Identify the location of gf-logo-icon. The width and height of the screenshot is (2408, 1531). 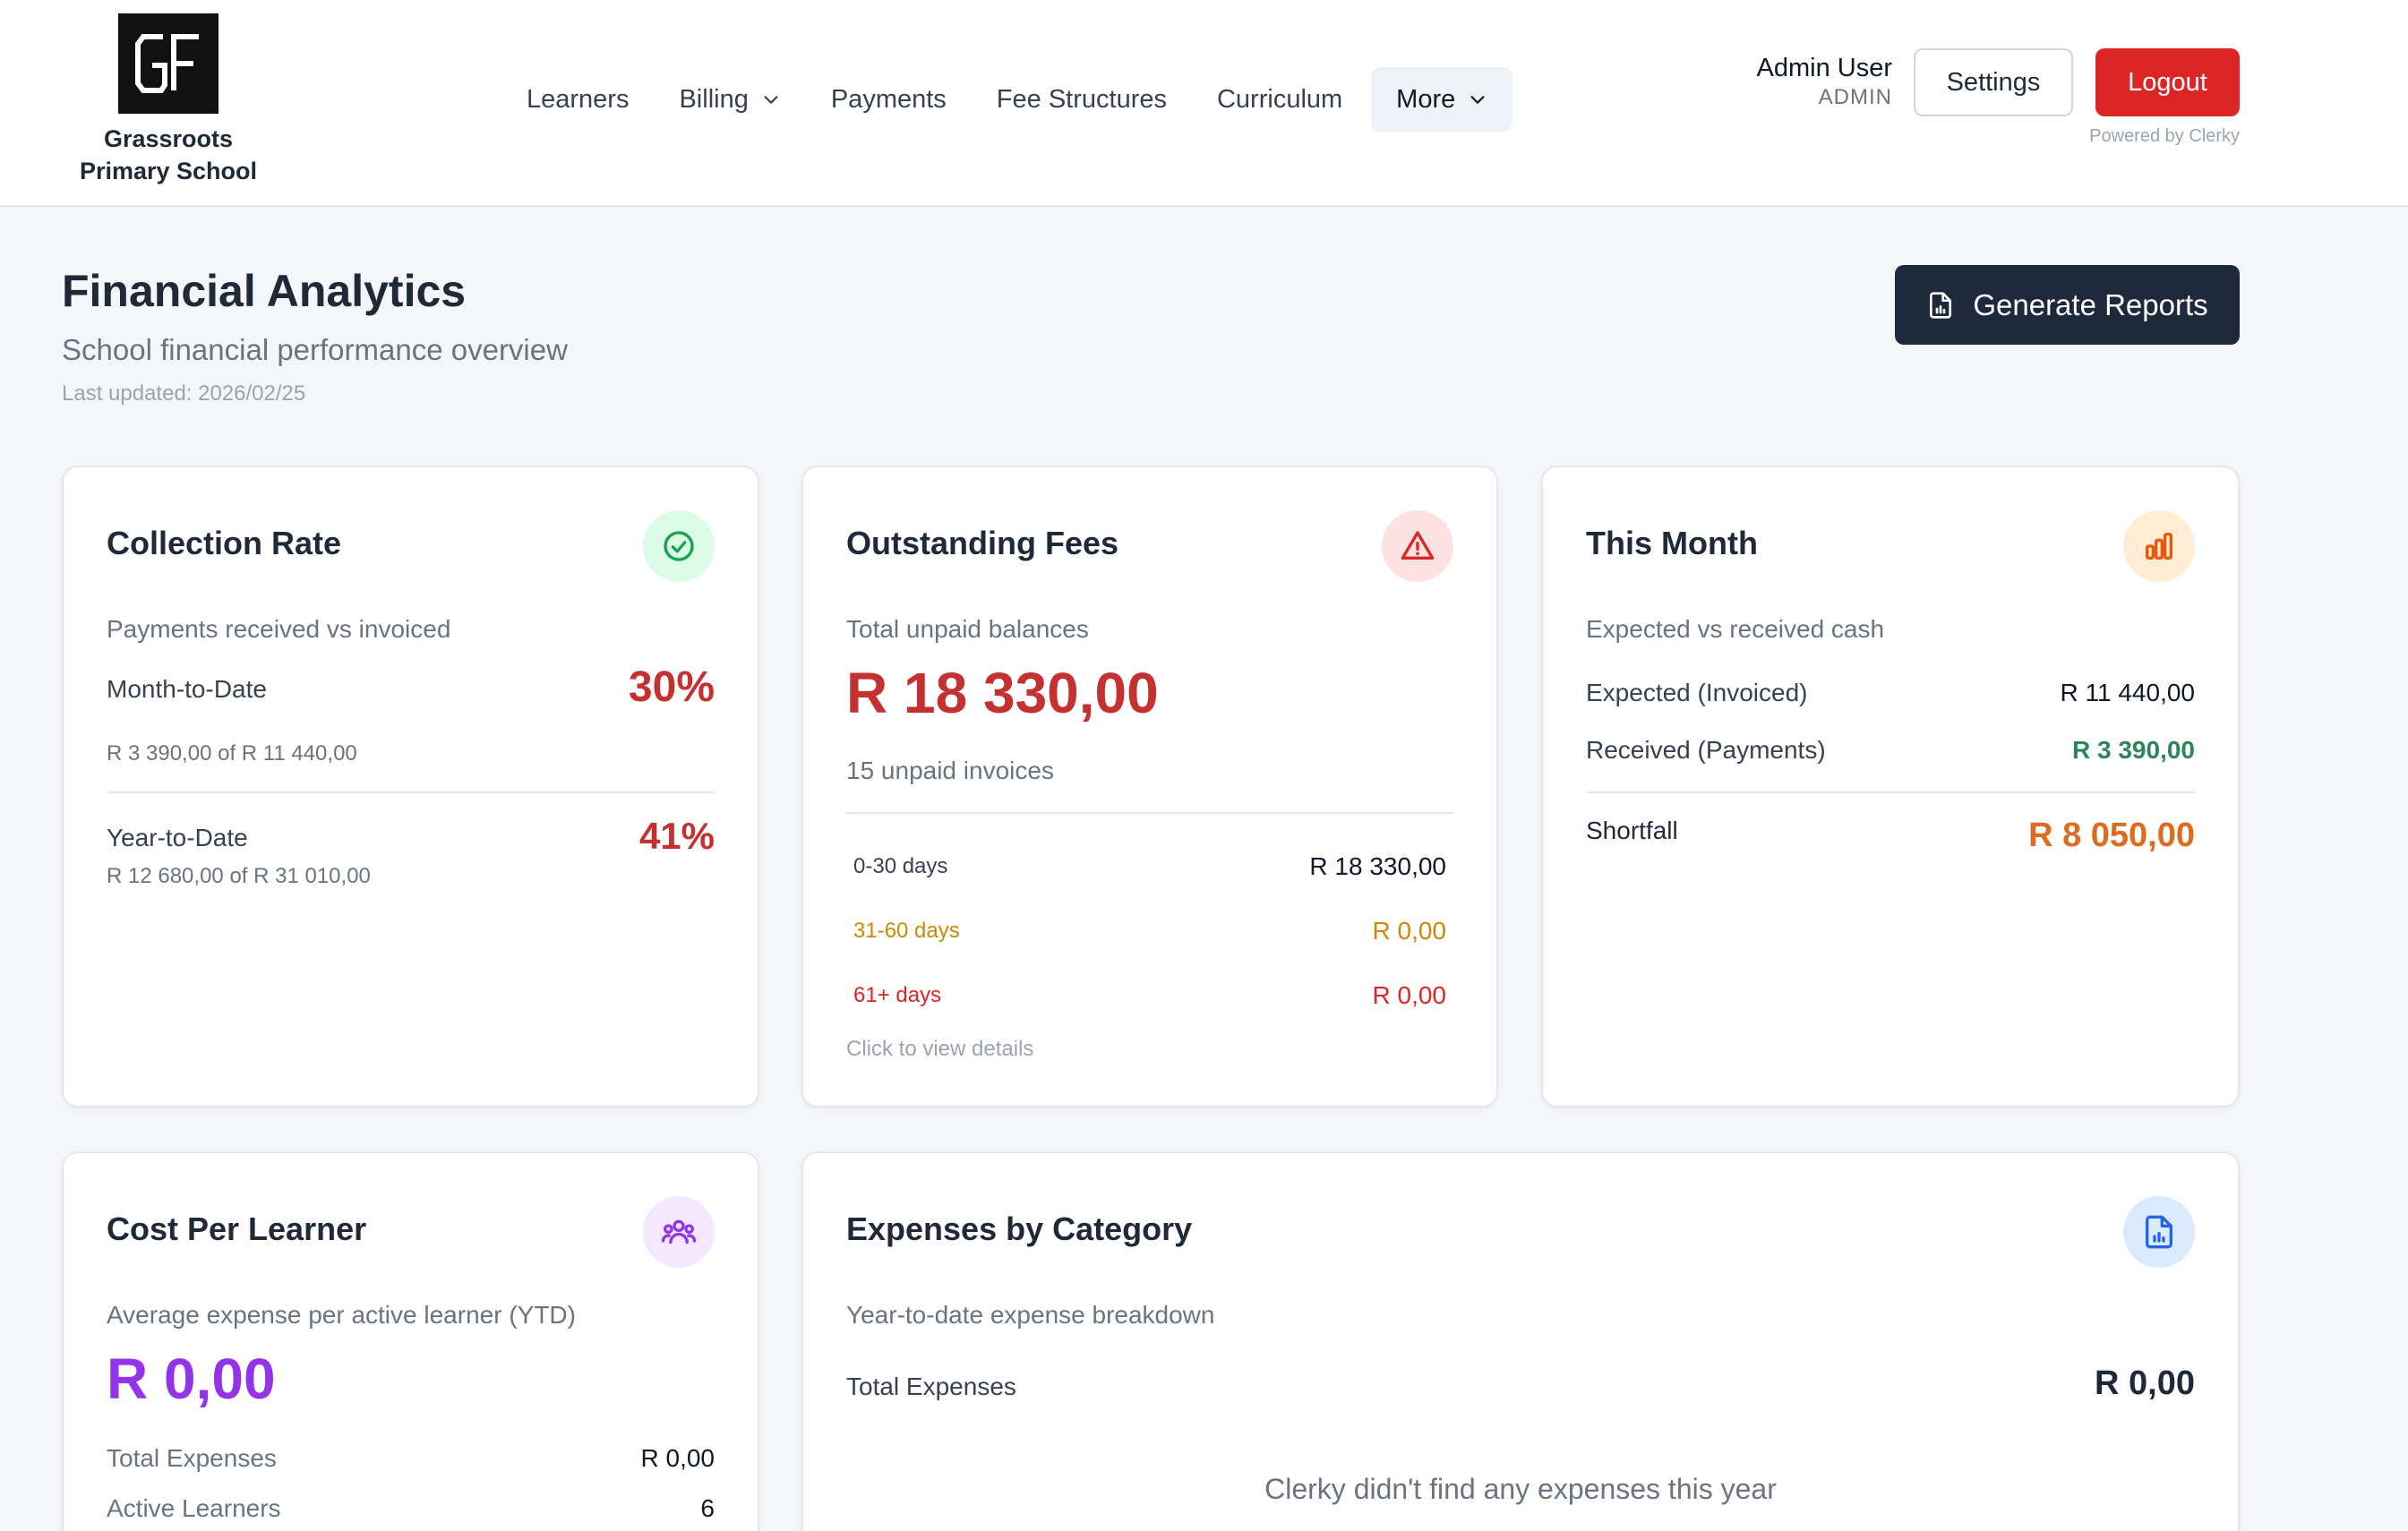
(167, 63).